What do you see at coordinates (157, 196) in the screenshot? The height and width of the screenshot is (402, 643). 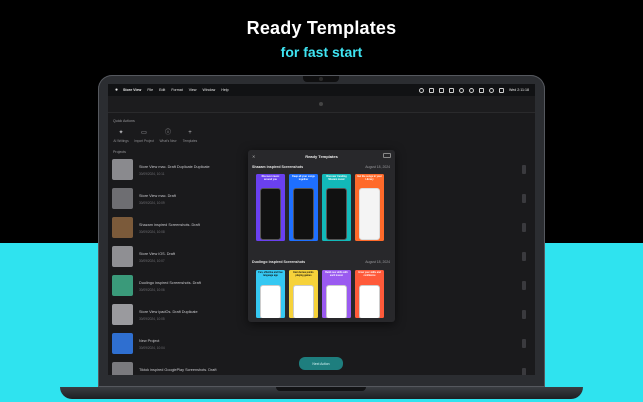 I see `project-title: Store View mac. Draft` at bounding box center [157, 196].